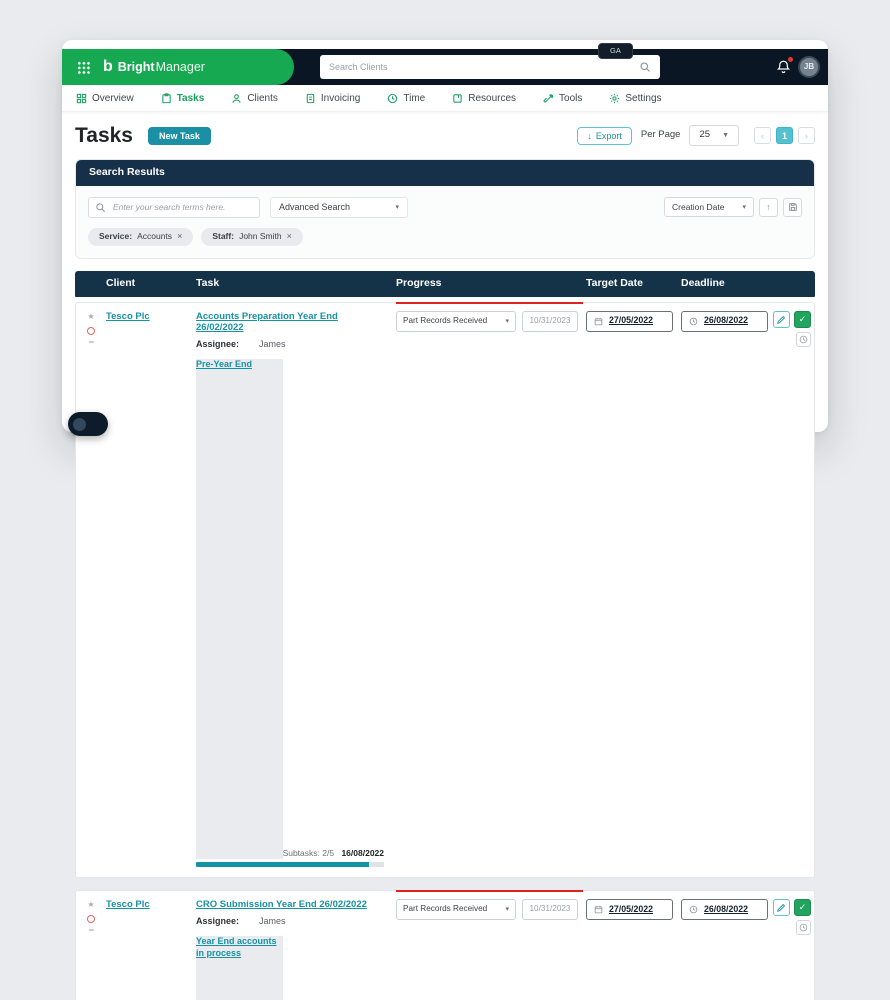 The width and height of the screenshot is (890, 1000). I want to click on app-grid-icon, so click(83, 67).